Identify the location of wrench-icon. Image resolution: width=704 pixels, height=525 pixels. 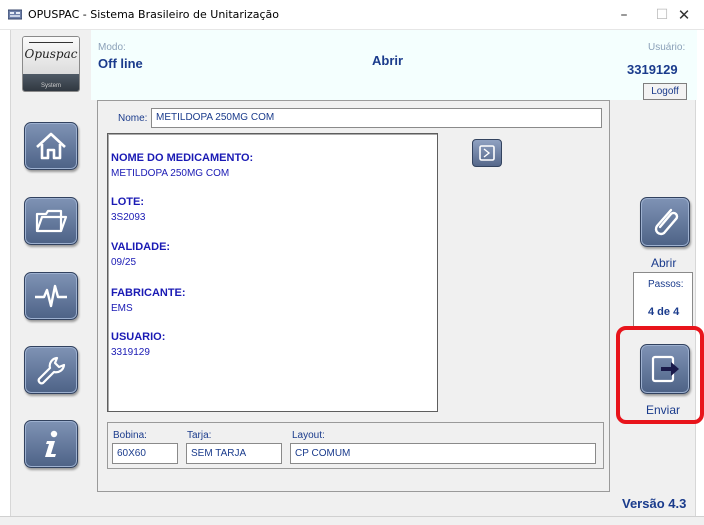
(51, 370).